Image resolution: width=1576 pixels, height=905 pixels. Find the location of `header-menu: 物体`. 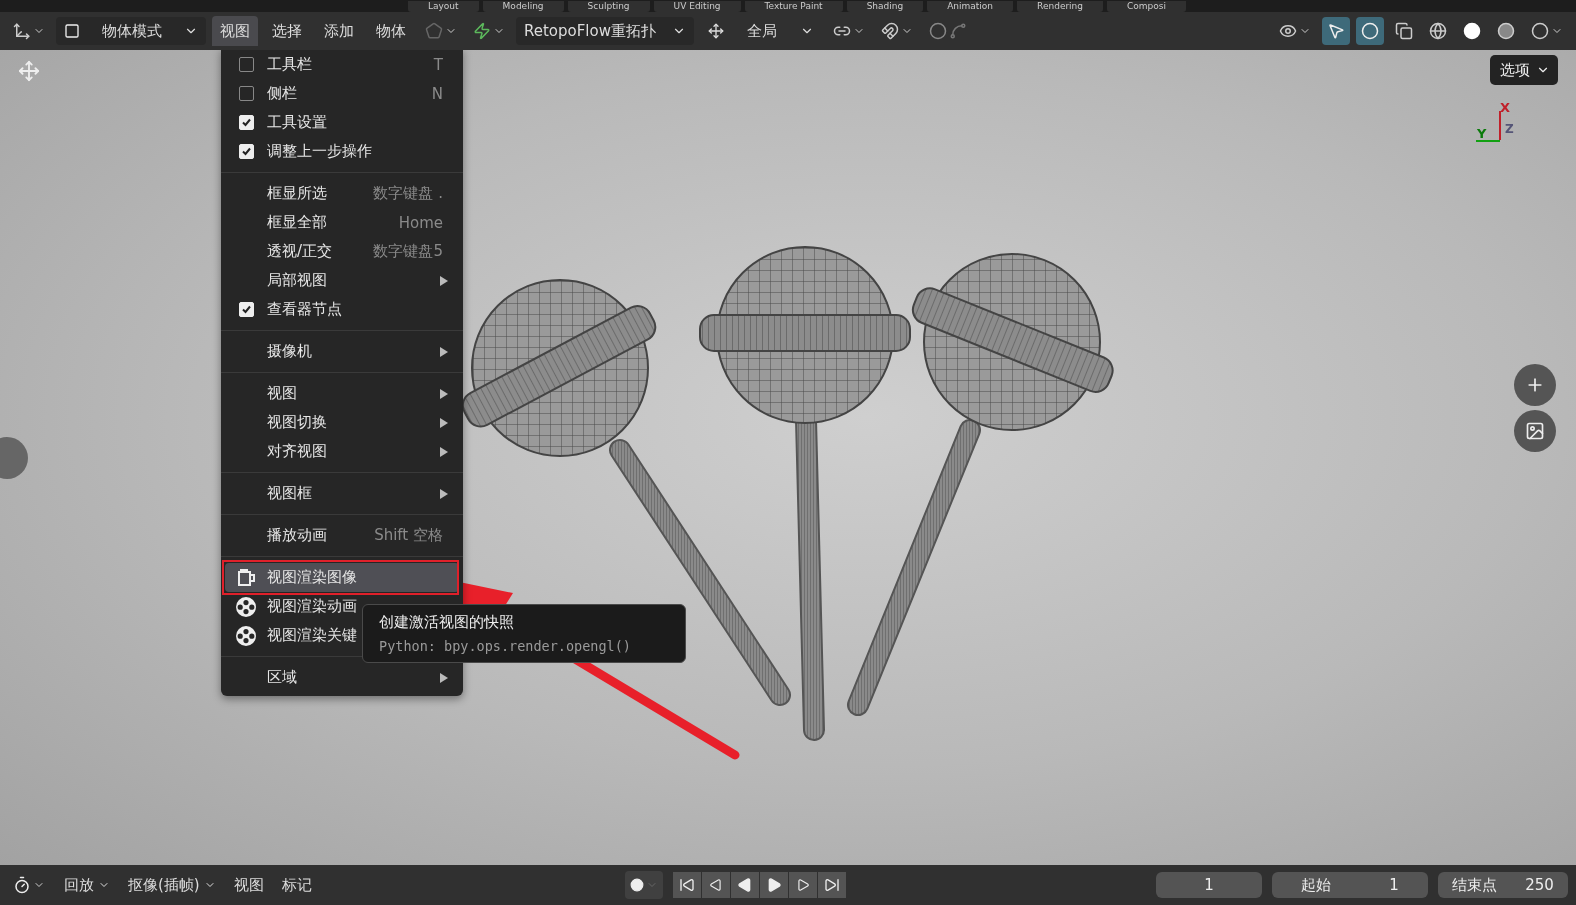

header-menu: 物体 is located at coordinates (391, 31).